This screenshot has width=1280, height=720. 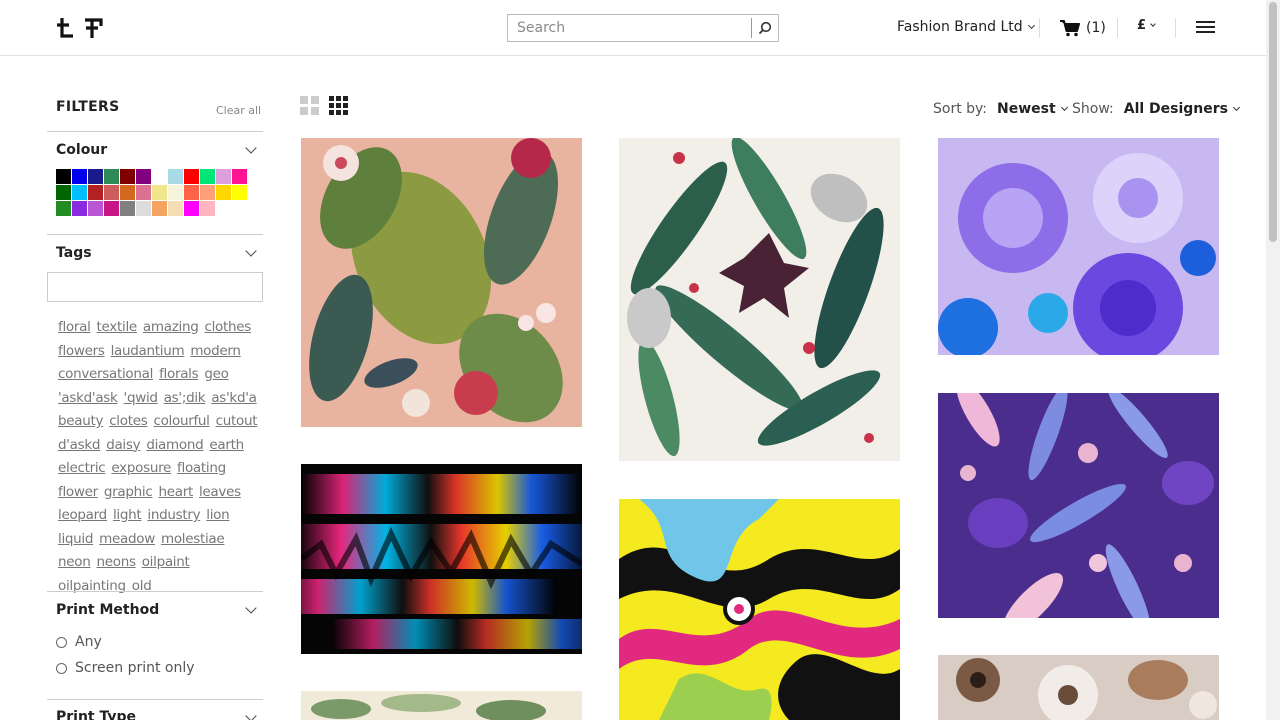 What do you see at coordinates (74, 327) in the screenshot?
I see `tag-link: floral` at bounding box center [74, 327].